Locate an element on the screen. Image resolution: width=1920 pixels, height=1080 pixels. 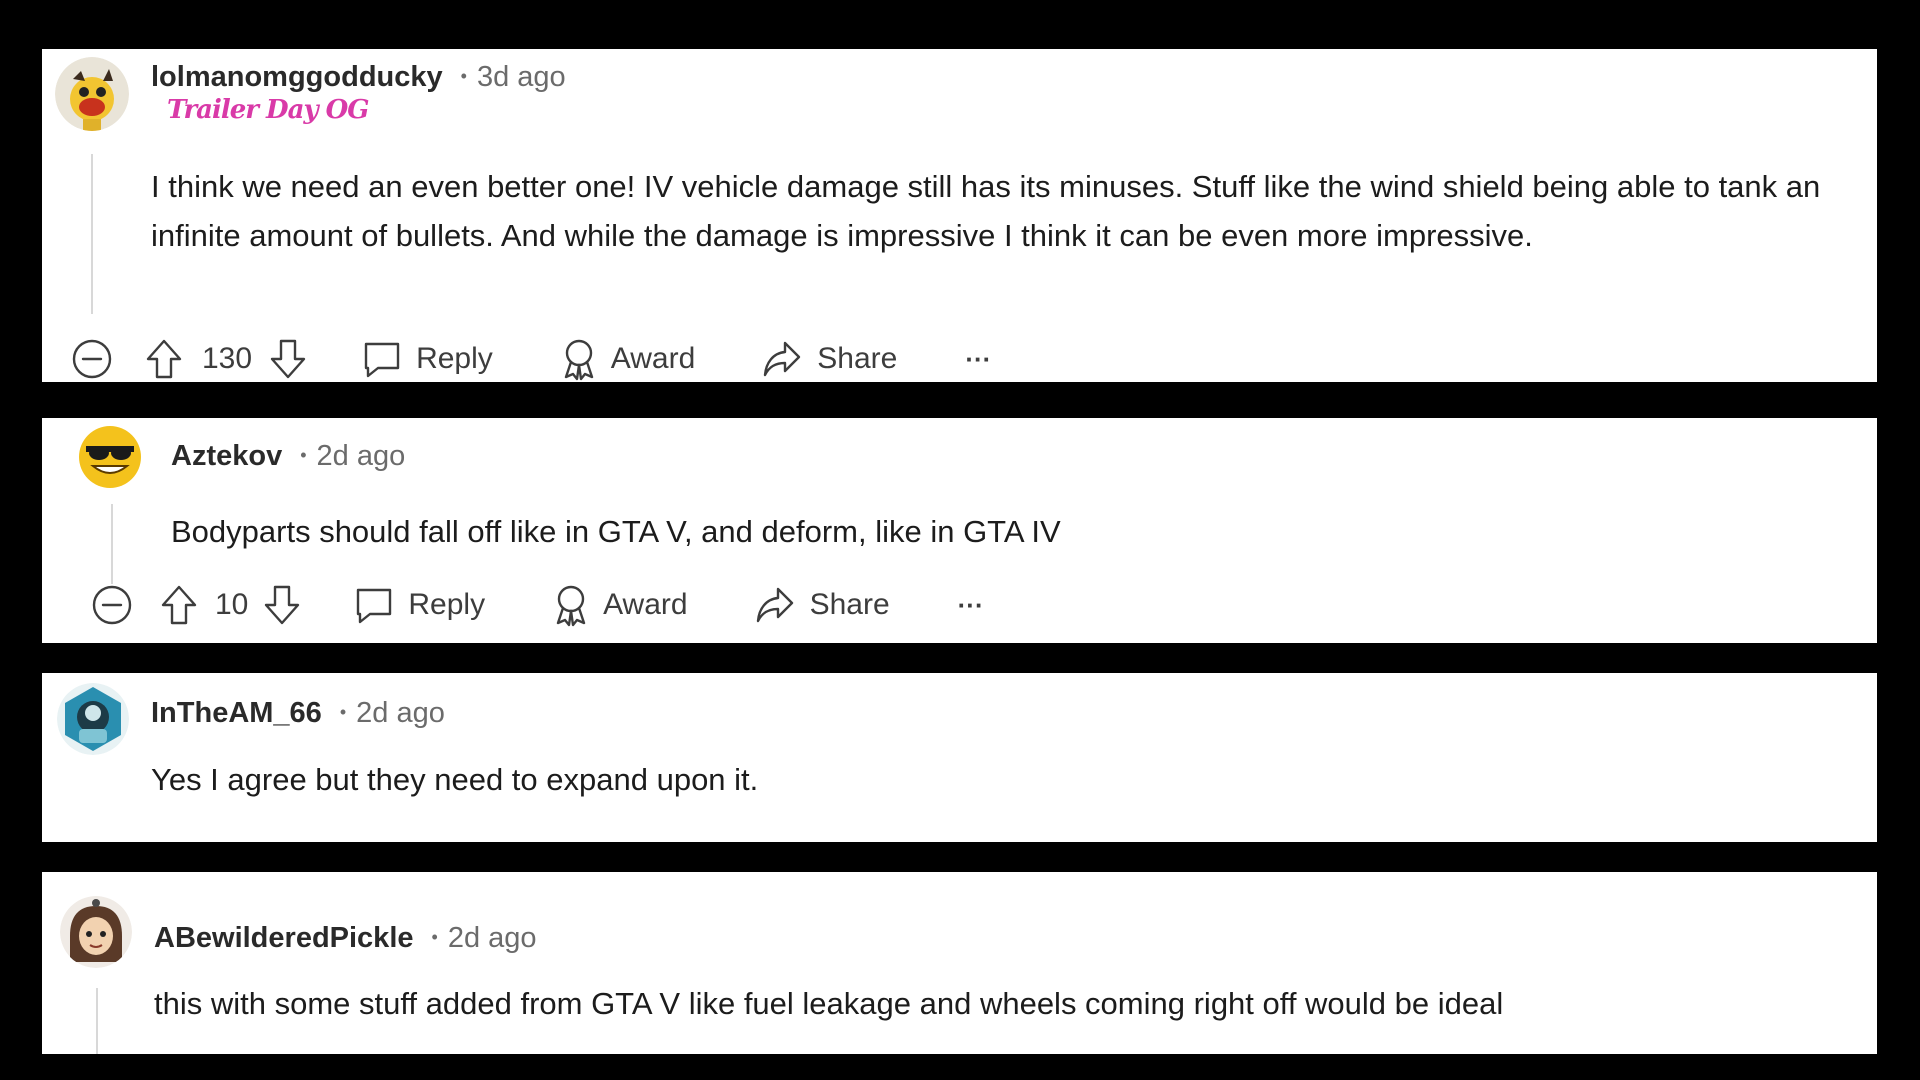
comment-header: ABewilderedPickle • 2d ago is located at coordinates (345, 938).